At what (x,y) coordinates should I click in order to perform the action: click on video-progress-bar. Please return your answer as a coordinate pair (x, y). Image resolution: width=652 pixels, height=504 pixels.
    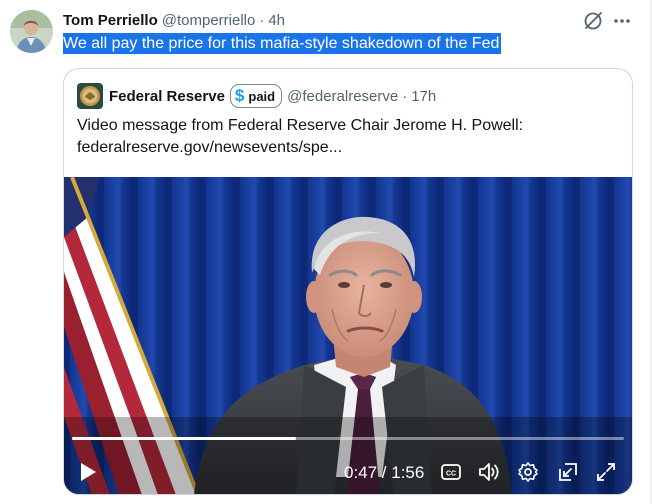
    Looking at the image, I should click on (348, 438).